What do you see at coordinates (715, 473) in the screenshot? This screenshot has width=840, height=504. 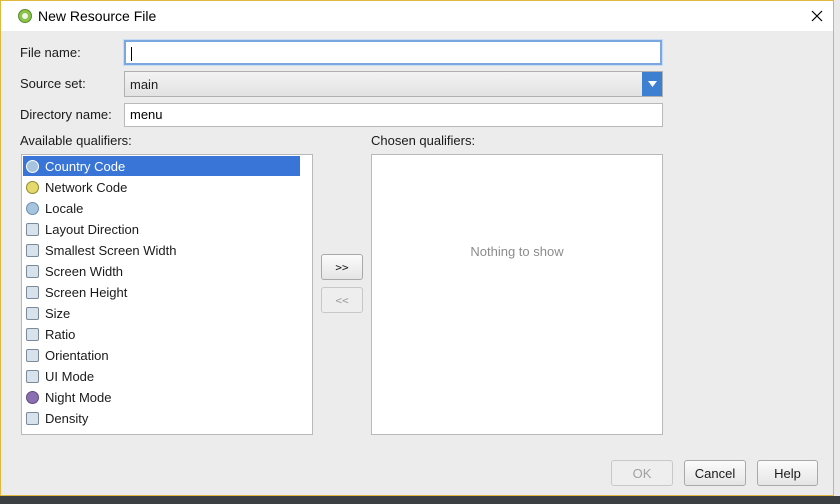 I see `cancel-button: Cancel` at bounding box center [715, 473].